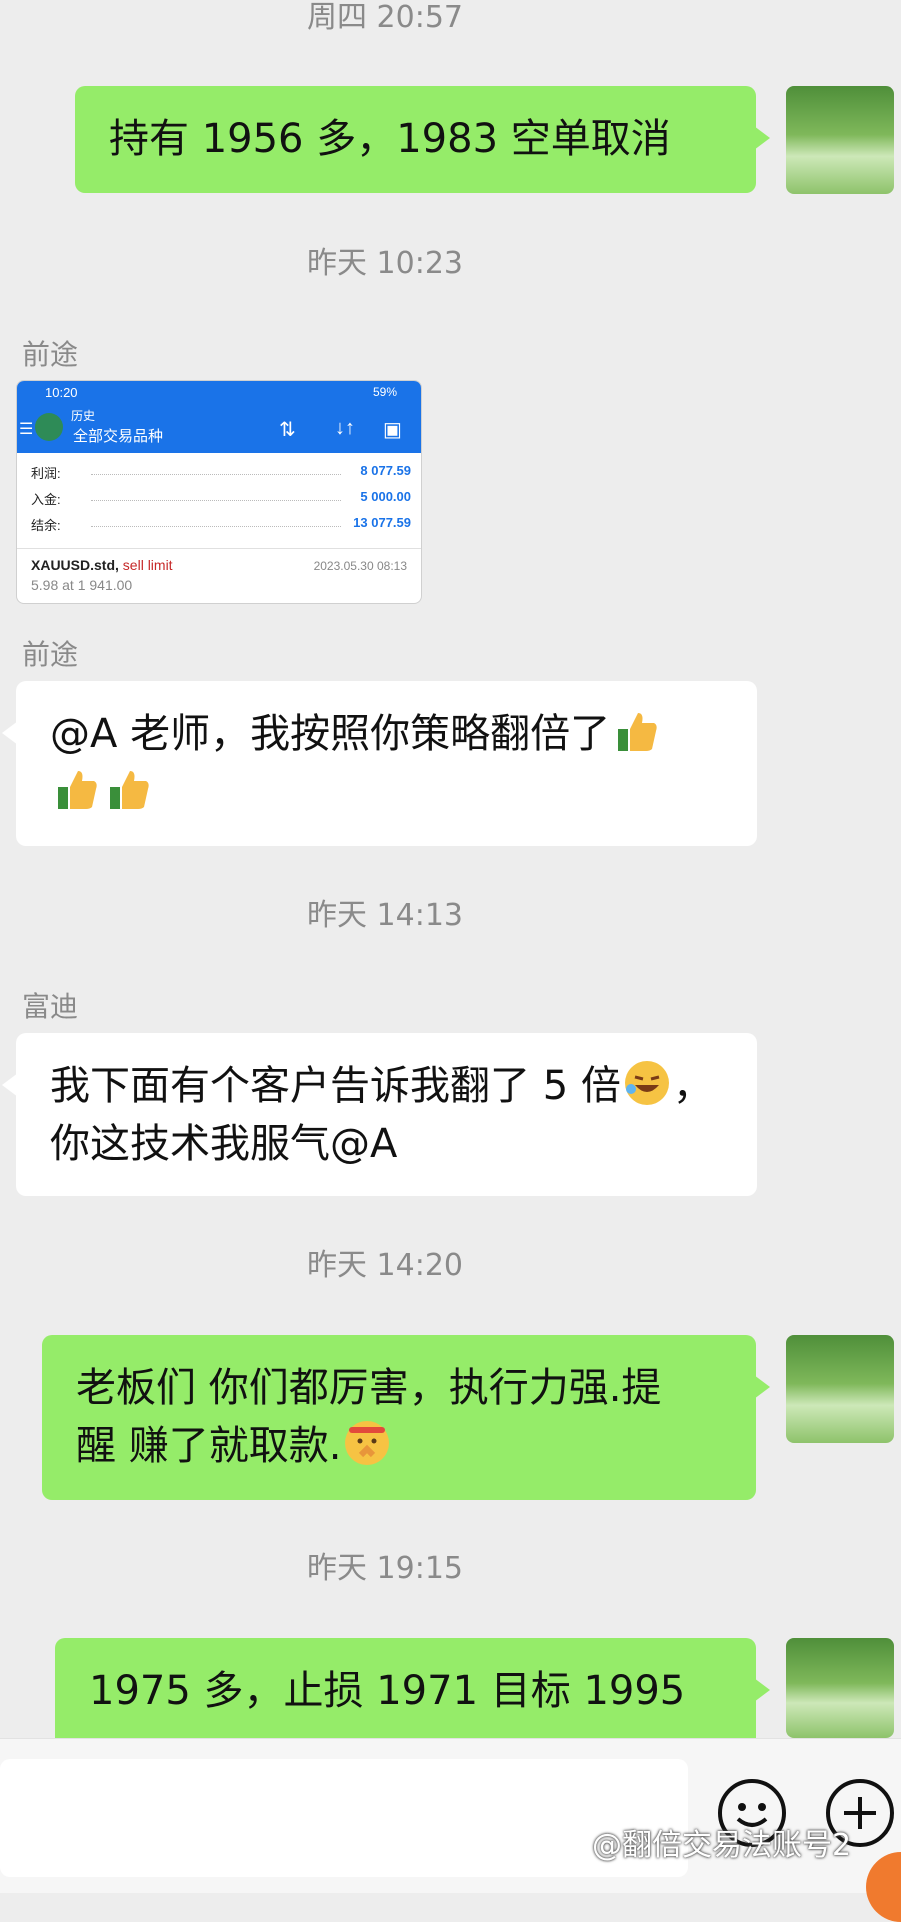 The image size is (901, 1922). Describe the element at coordinates (379, 1114) in the screenshot. I see `incoming-message: 我下面有个客户告诉我翻了 5 倍 ， 你这技术我服气@A` at that location.